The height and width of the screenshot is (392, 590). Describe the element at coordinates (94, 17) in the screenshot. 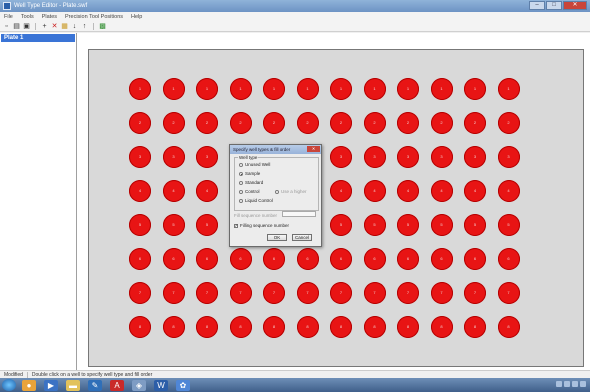

I see `menu-precision-tool-positions: Precision Tool Positions` at that location.